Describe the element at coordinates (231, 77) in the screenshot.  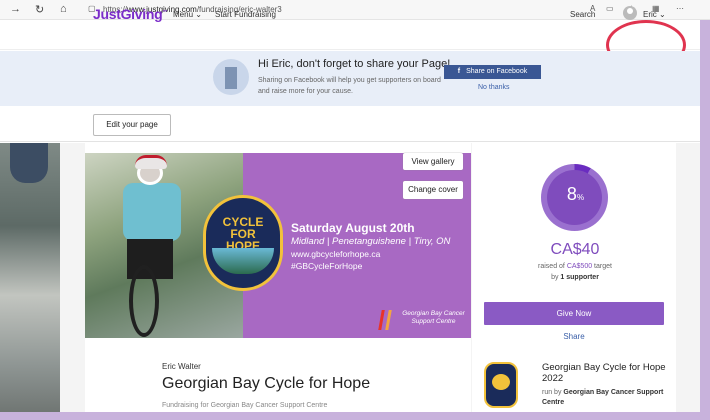
I see `lighthouse-illustration-icon` at that location.